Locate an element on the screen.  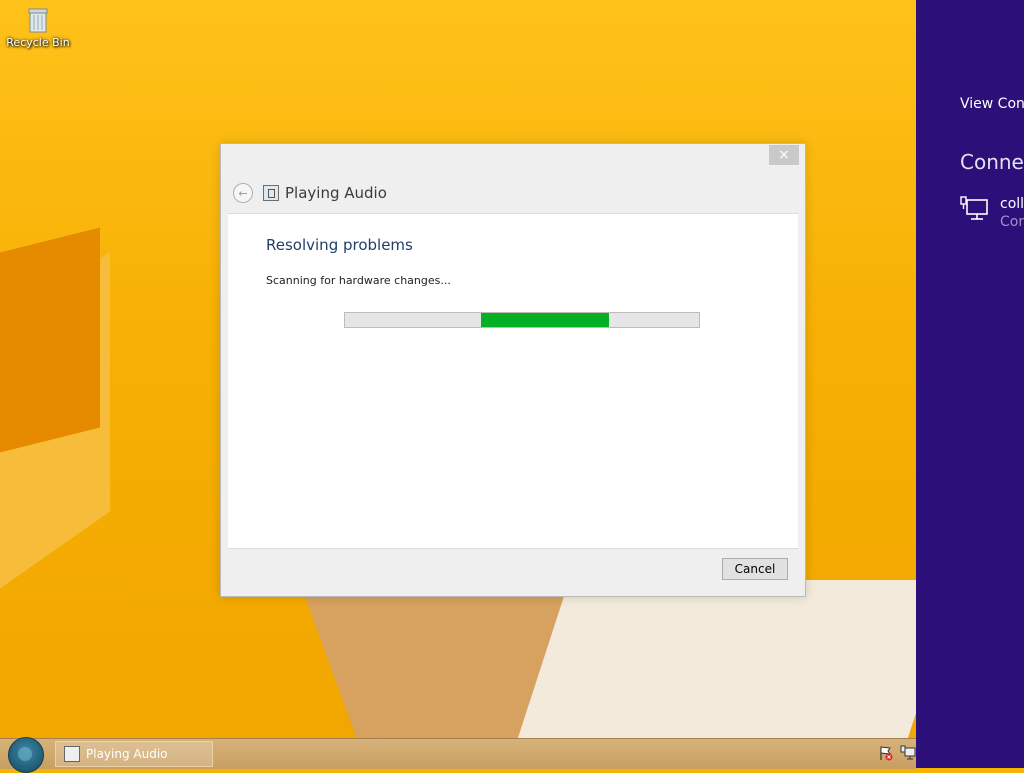
action-center-flag-icon is located at coordinates (886, 753).